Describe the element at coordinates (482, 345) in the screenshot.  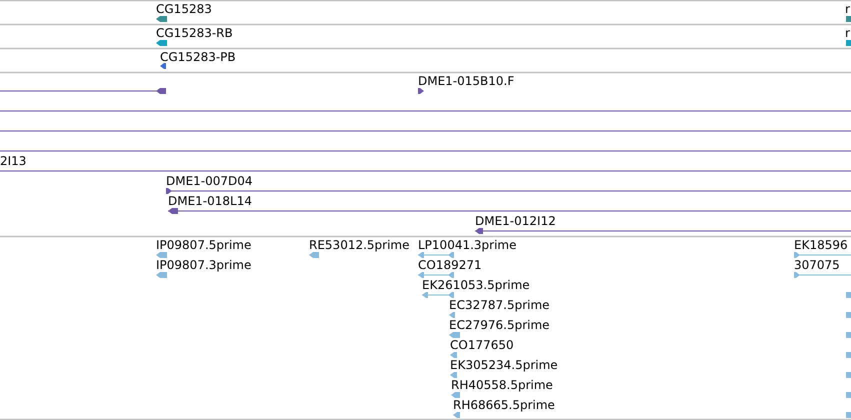
I see `feature-label: CO177650` at that location.